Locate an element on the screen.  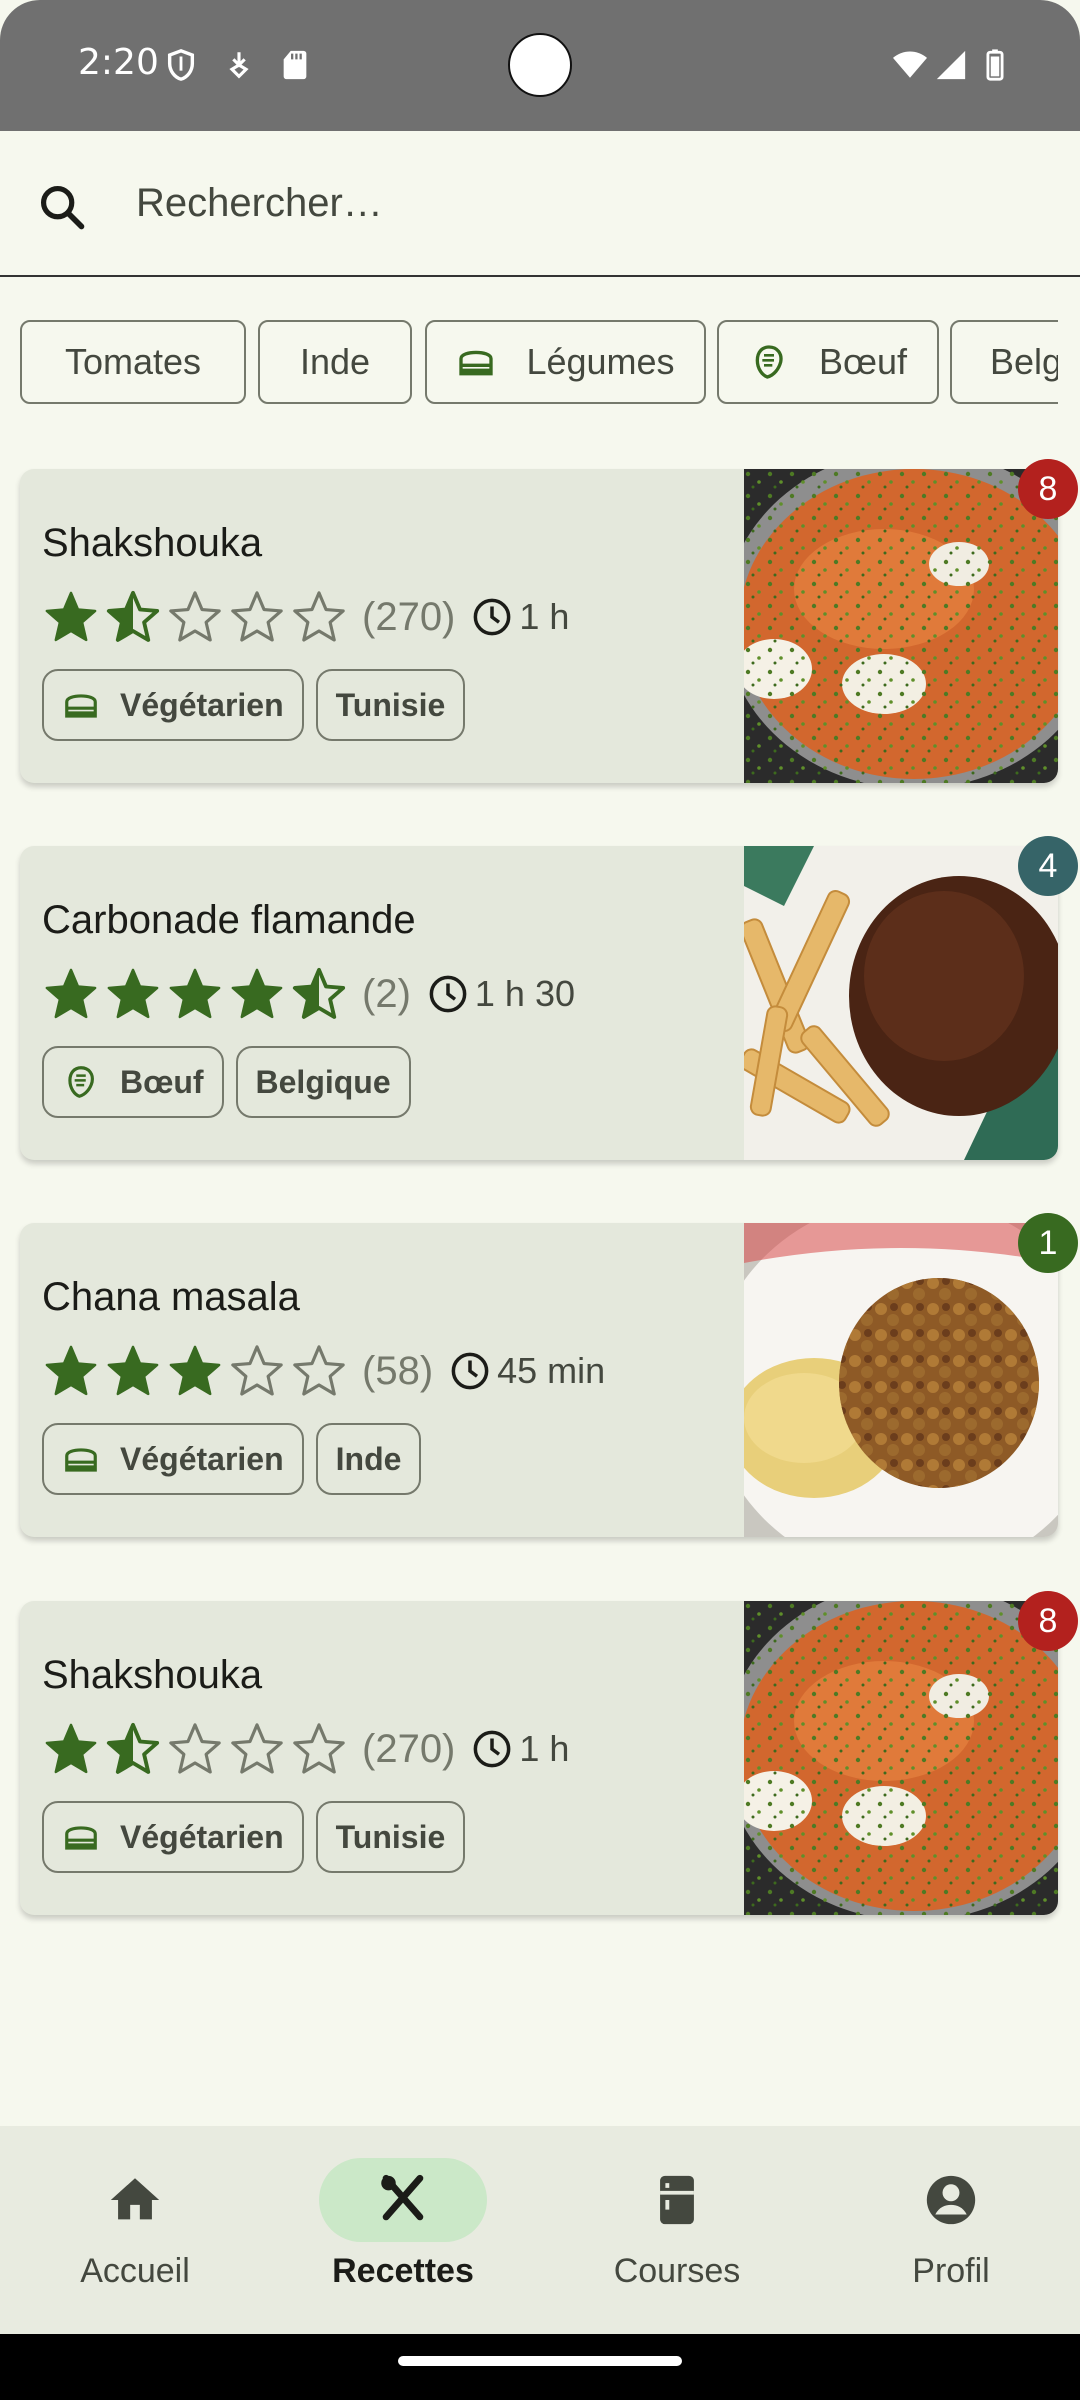
wifi-icon is located at coordinates (910, 64).